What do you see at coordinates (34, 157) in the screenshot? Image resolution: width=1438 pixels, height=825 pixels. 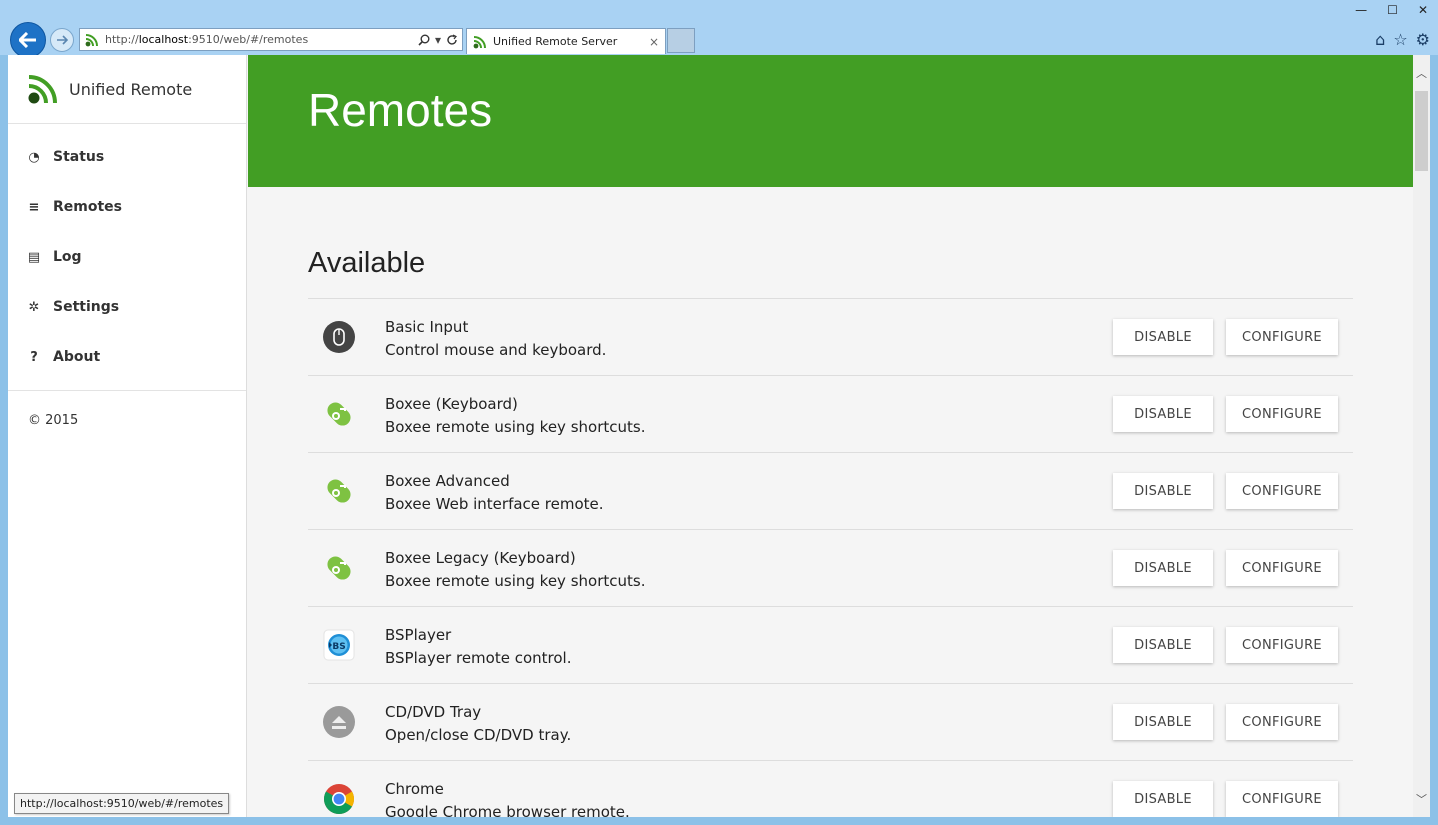 I see `dashboard-icon: ◔` at bounding box center [34, 157].